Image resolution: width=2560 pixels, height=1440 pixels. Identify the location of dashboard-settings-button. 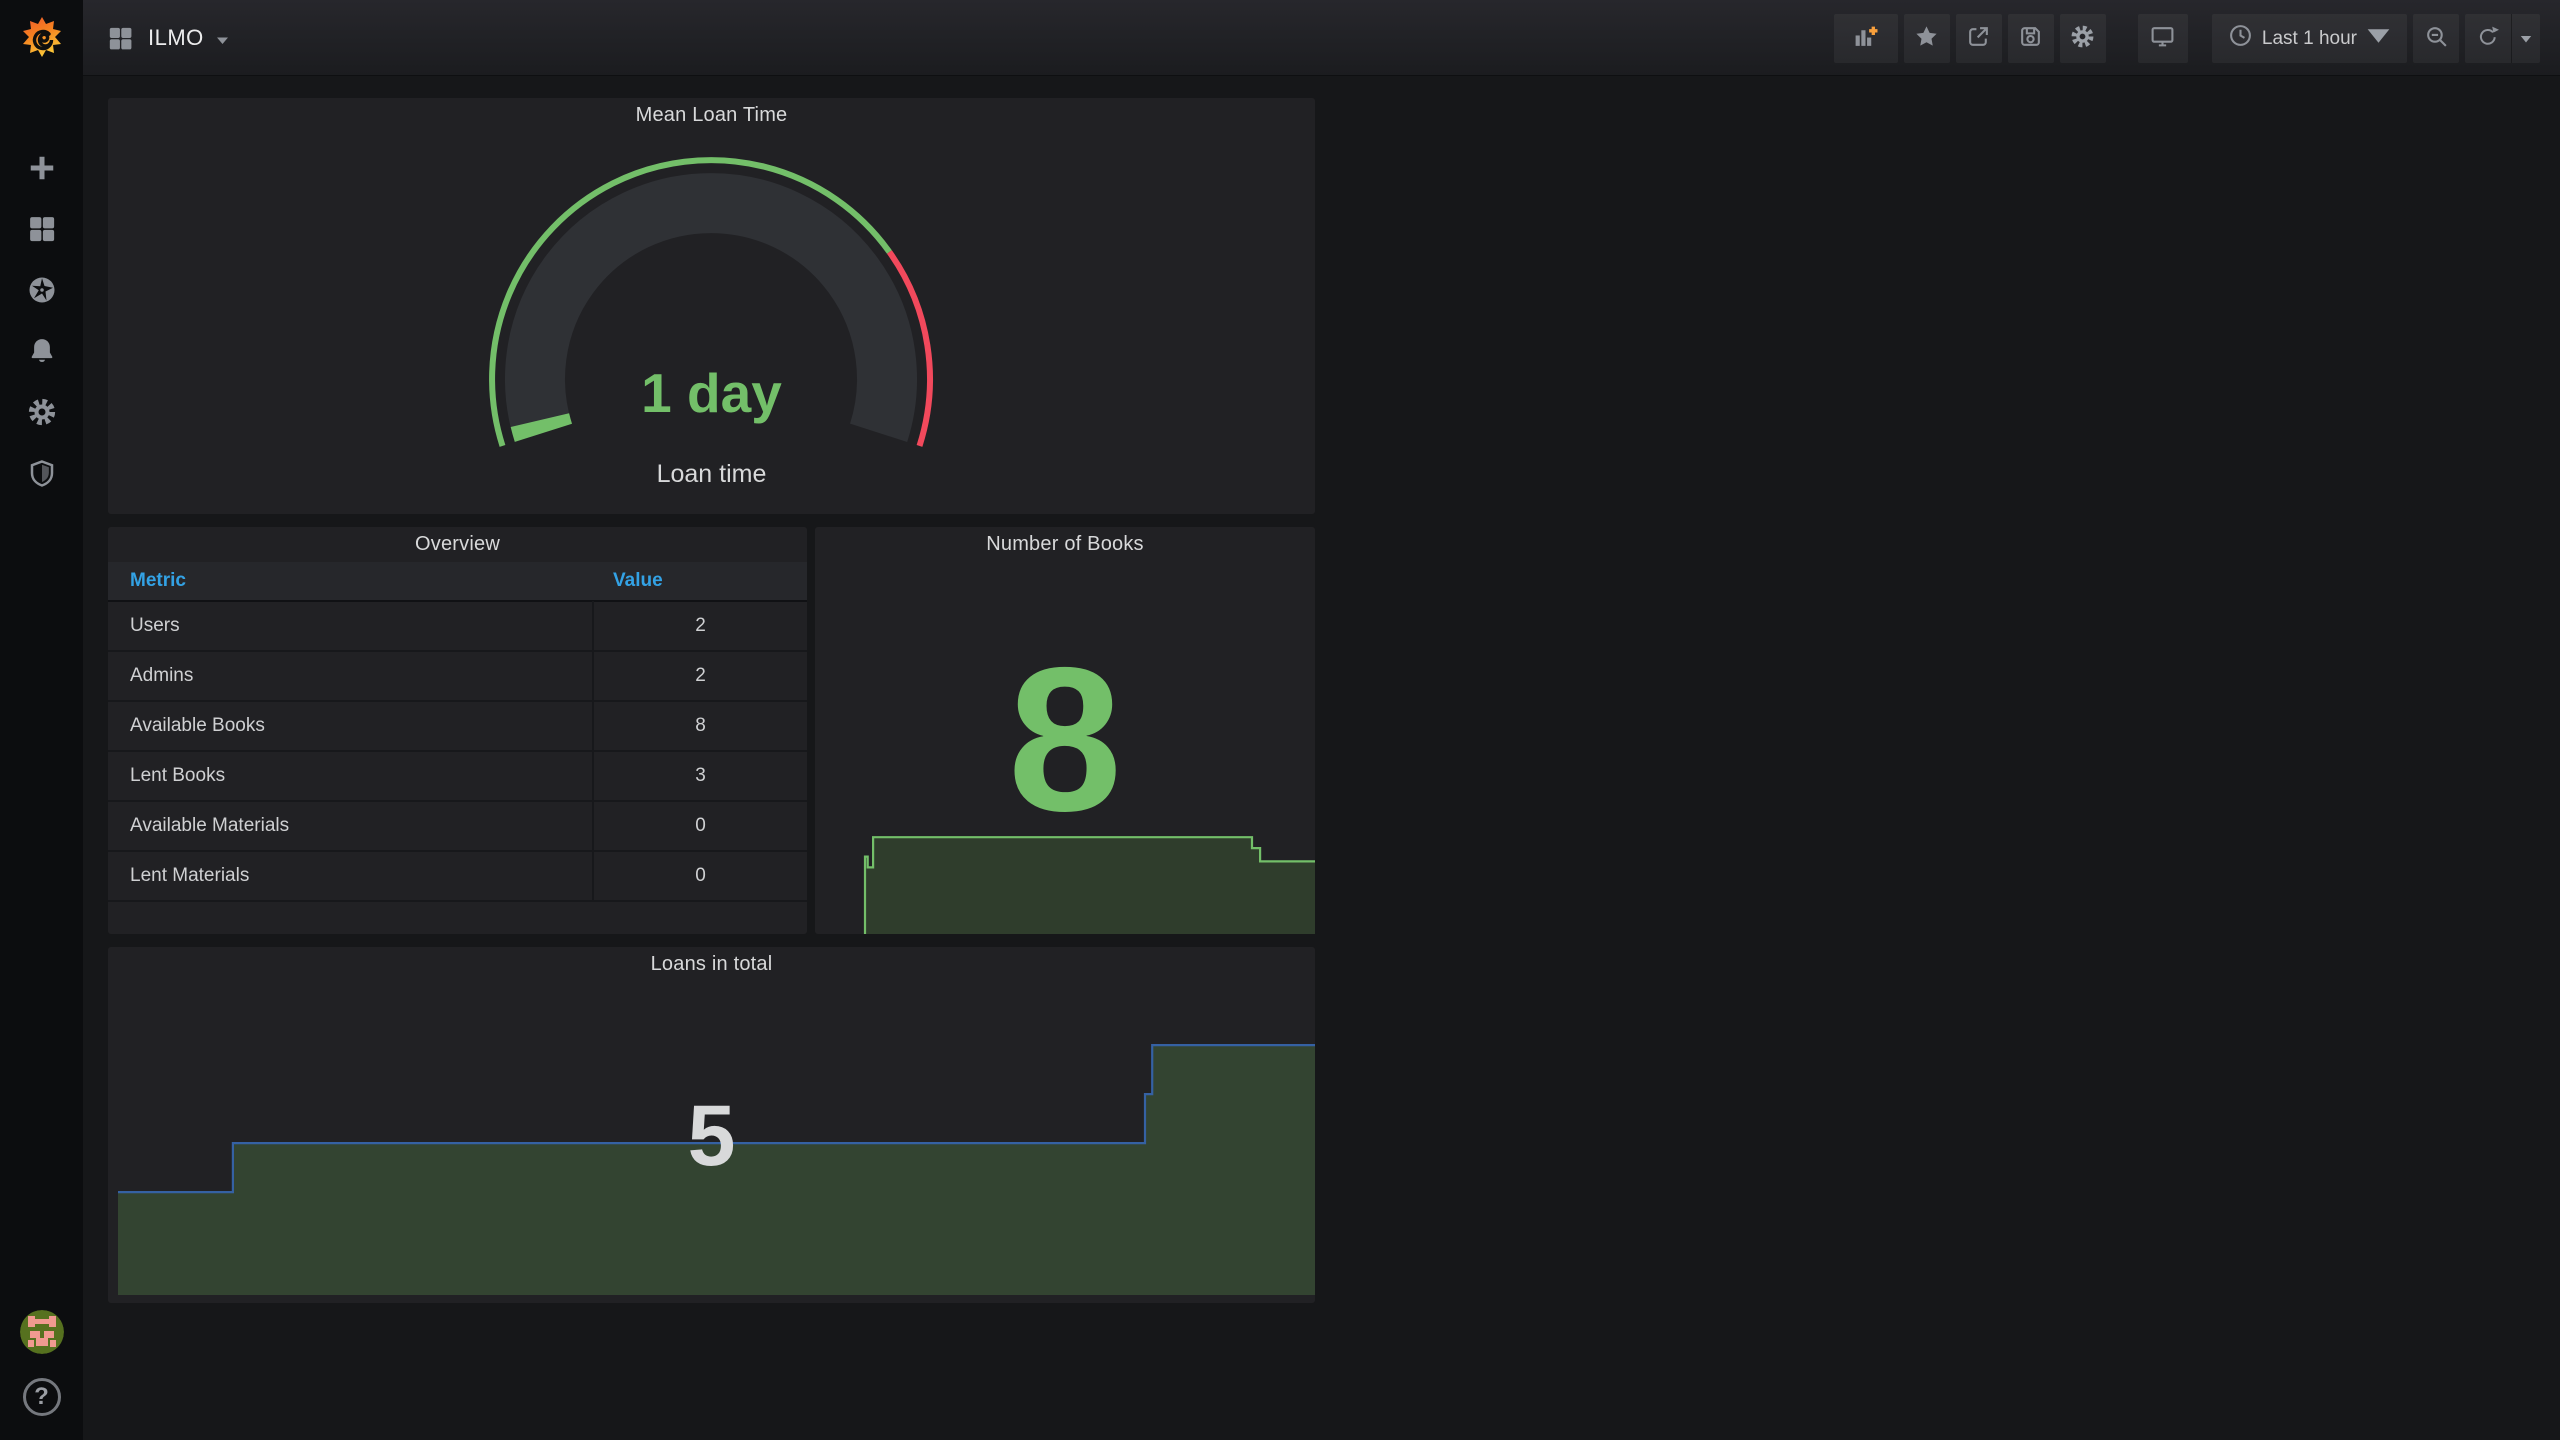
(2082, 38).